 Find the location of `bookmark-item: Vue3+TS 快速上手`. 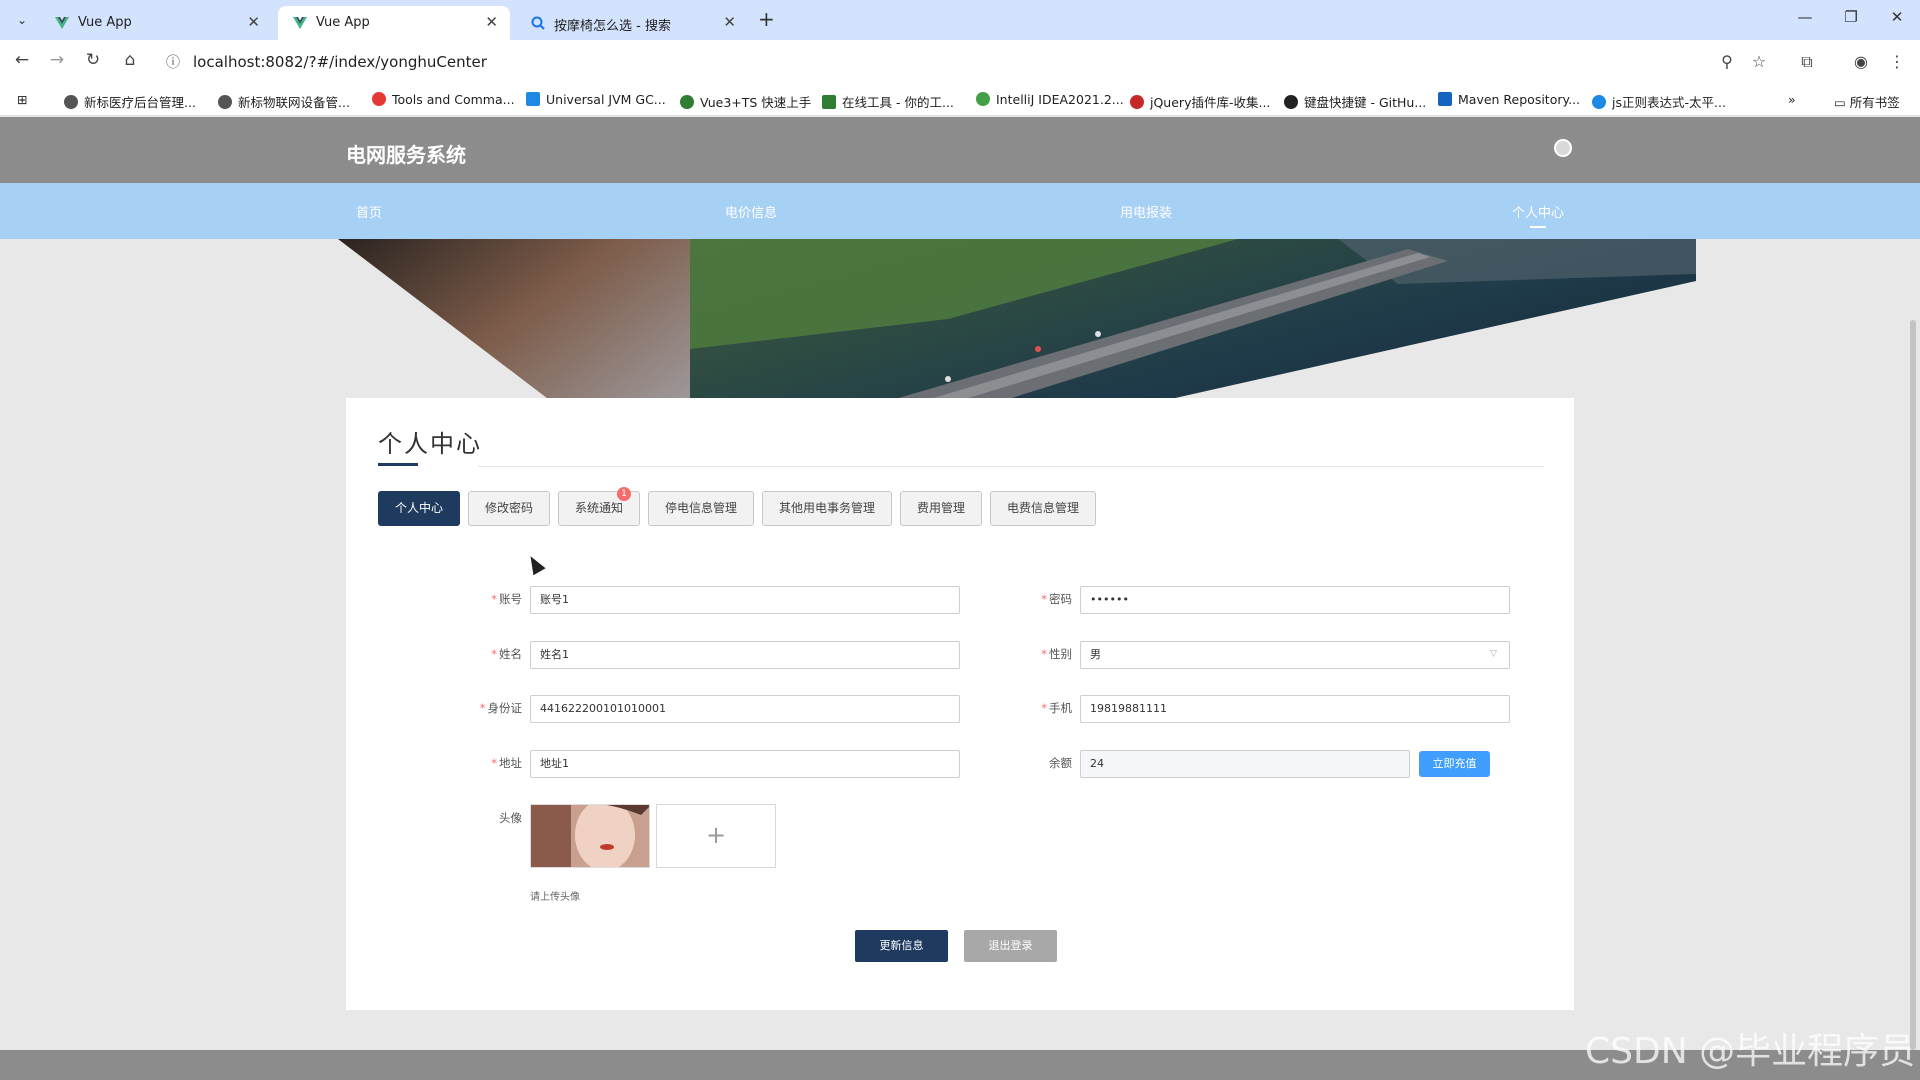

bookmark-item: Vue3+TS 快速上手 is located at coordinates (745, 101).